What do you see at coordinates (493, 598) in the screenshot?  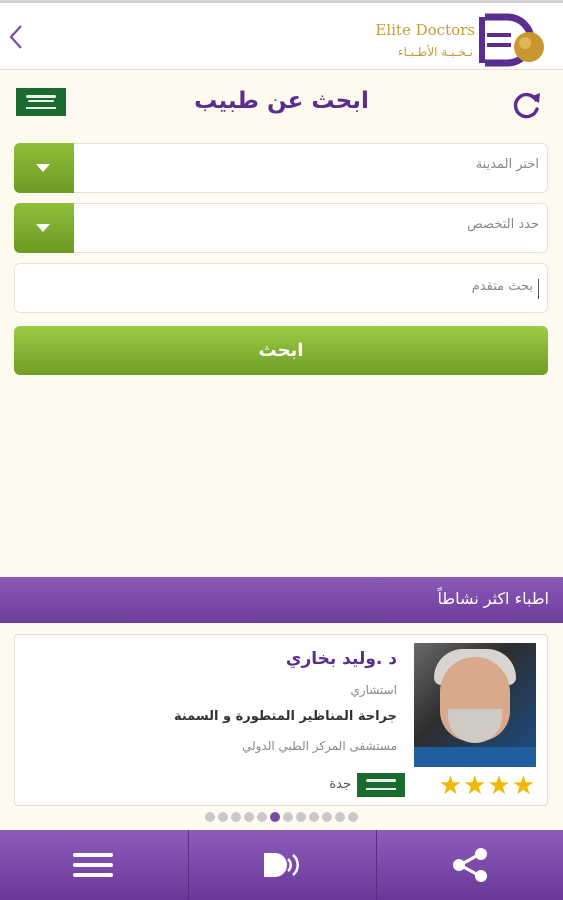 I see `section-title: اطباء اكثر نشاطاً` at bounding box center [493, 598].